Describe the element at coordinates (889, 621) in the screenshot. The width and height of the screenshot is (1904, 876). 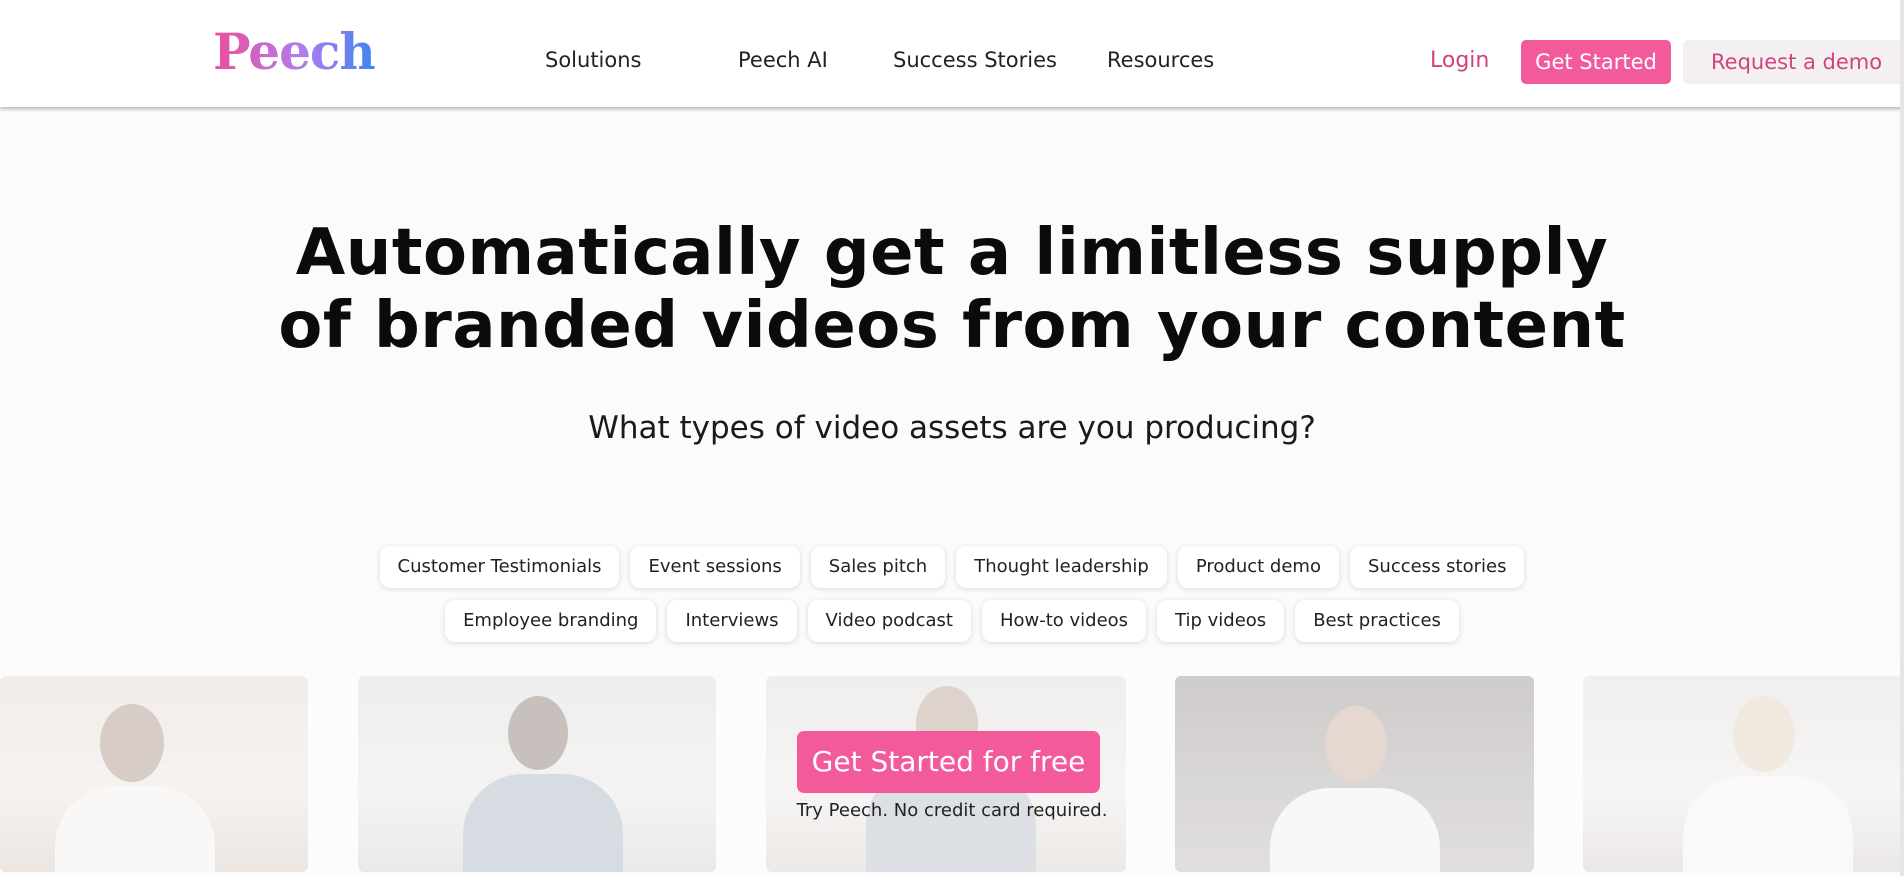
I see `chip-video-podcast: Video podcast` at that location.